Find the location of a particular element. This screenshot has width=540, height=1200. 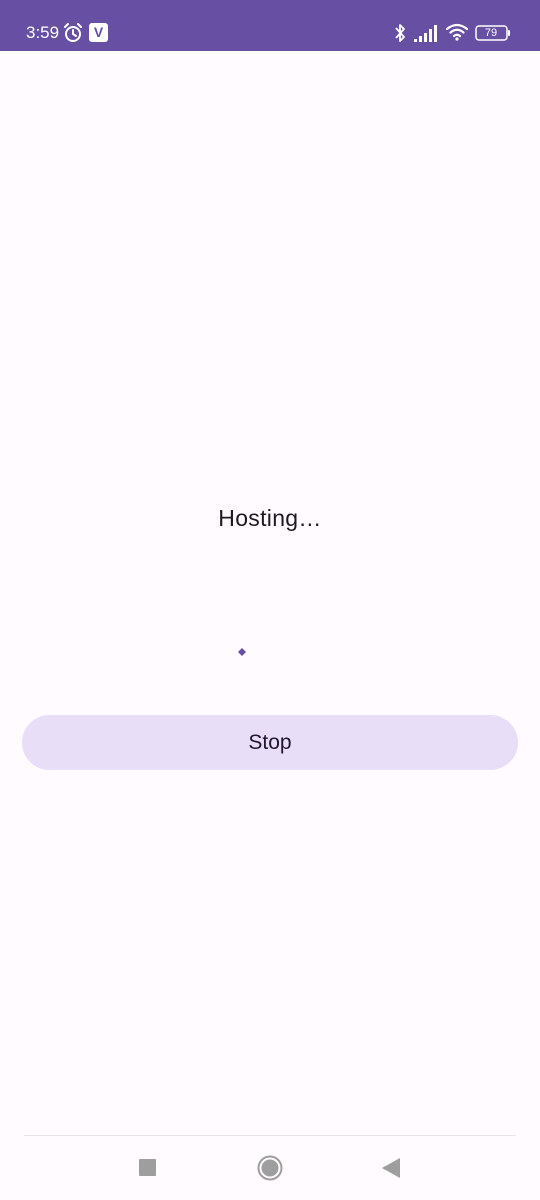

home-icon is located at coordinates (270, 1168).